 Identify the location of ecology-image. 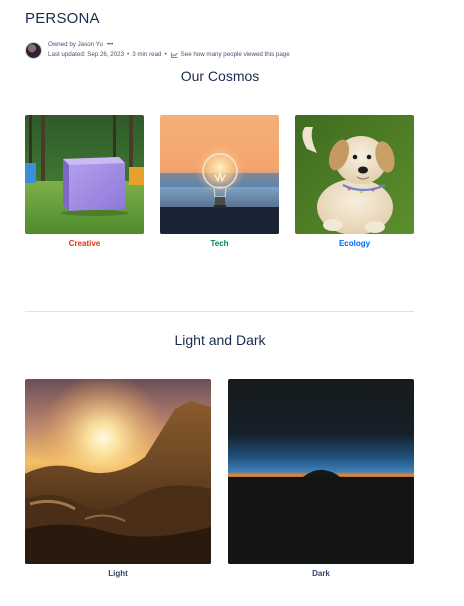
(354, 174).